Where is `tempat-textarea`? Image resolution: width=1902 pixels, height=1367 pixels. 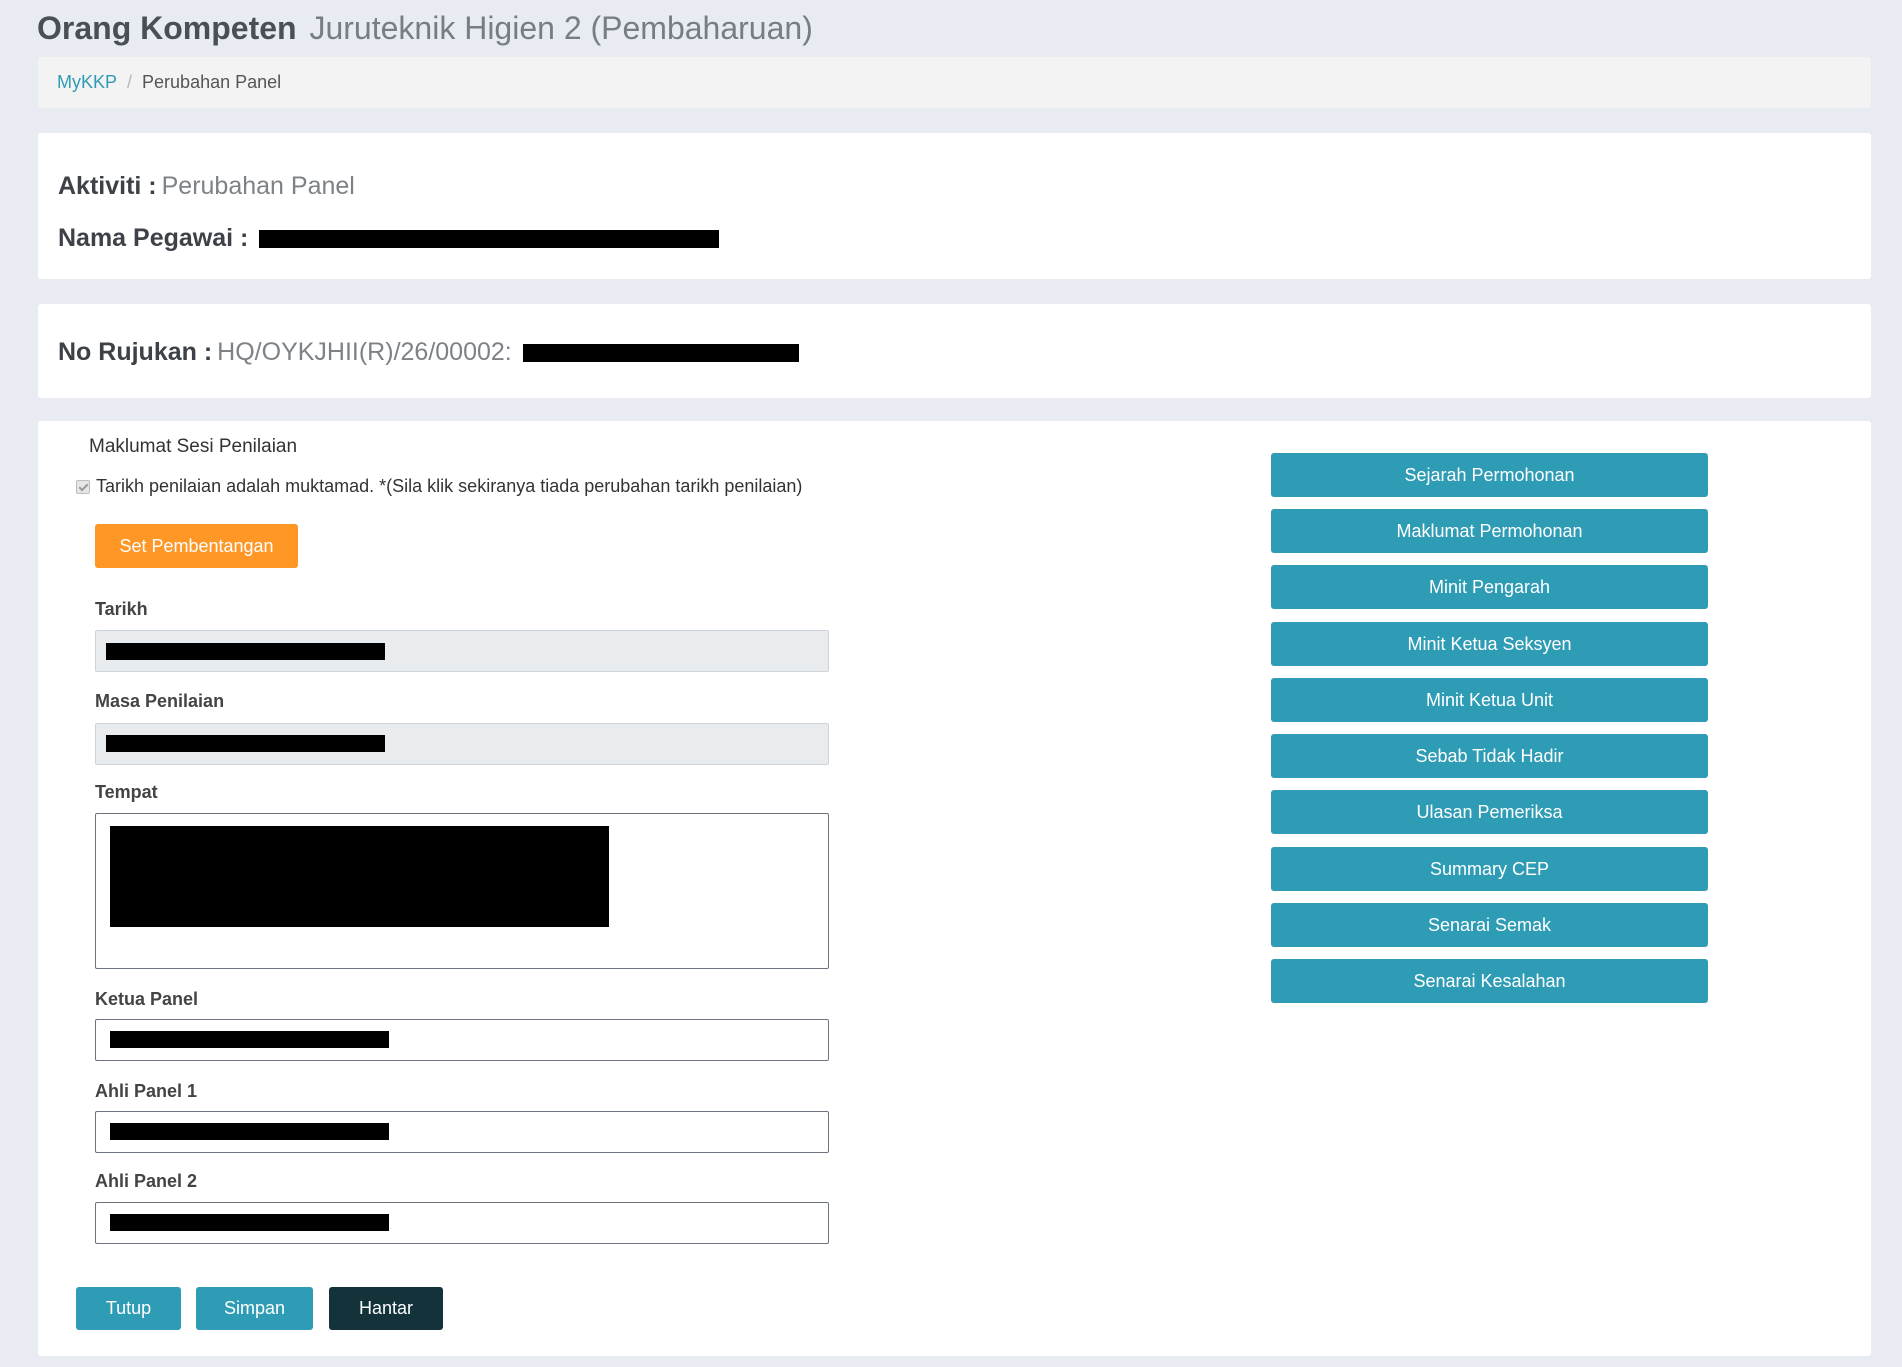
tempat-textarea is located at coordinates (462, 891).